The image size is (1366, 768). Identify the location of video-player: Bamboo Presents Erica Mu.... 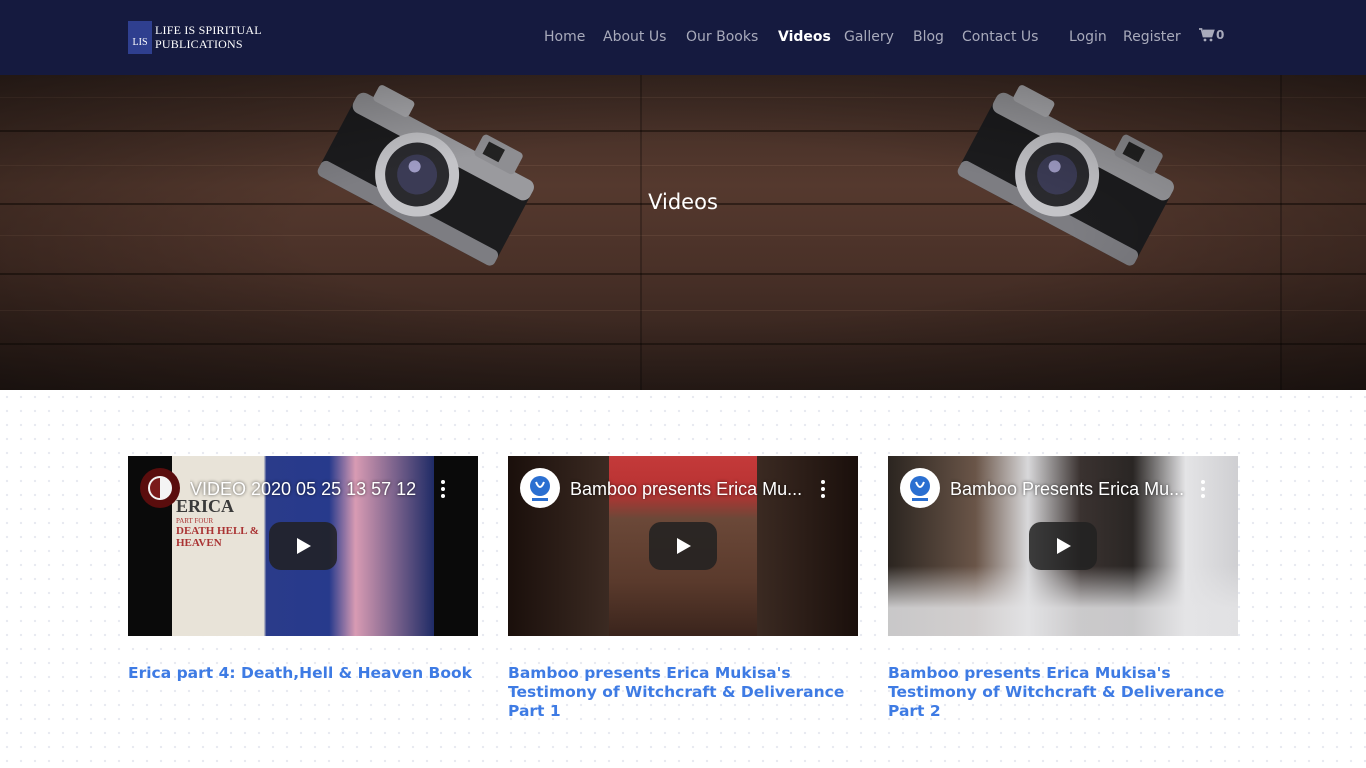
(1063, 546).